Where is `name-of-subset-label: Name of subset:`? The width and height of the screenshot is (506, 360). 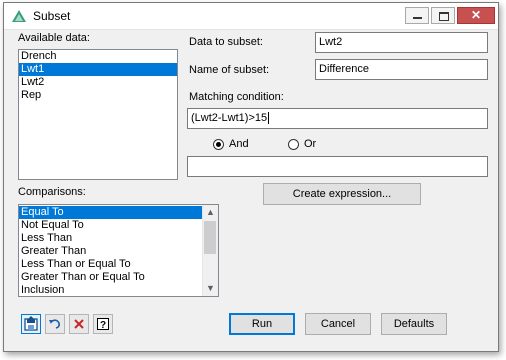 name-of-subset-label: Name of subset: is located at coordinates (229, 70).